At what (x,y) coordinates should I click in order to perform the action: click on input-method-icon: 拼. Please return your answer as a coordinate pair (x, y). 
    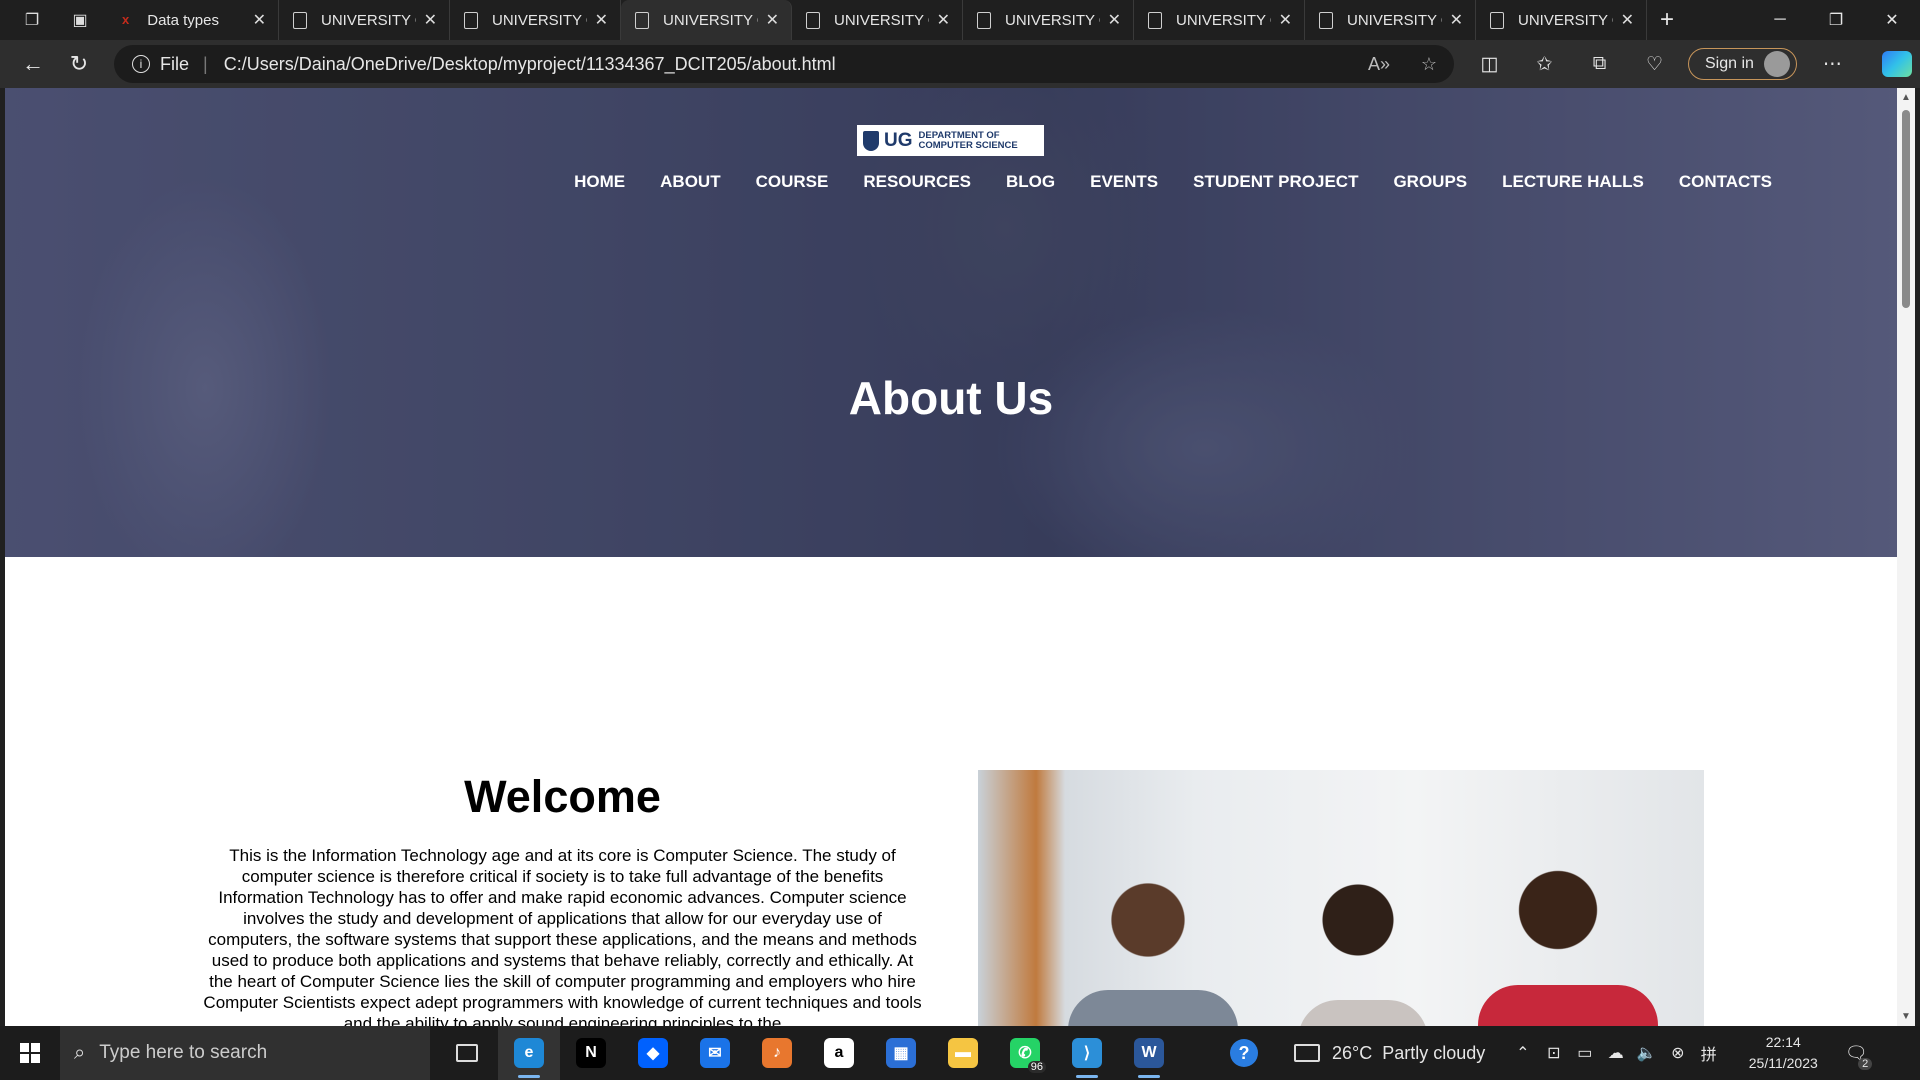
    Looking at the image, I should click on (1708, 1053).